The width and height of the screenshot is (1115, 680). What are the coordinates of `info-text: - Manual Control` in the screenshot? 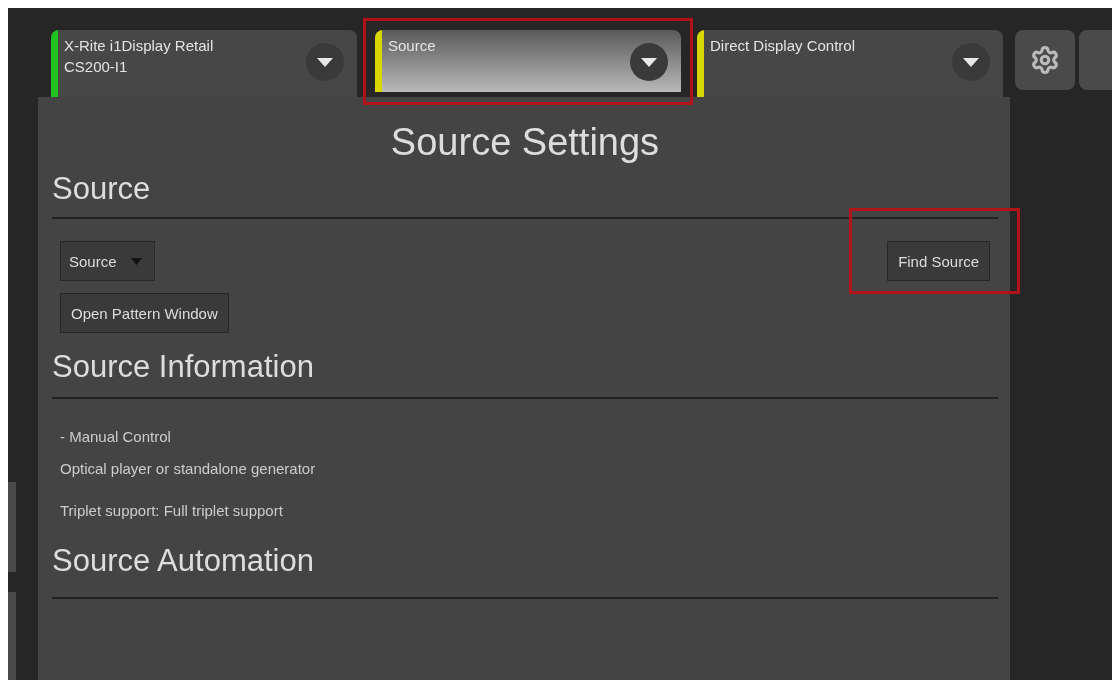 It's located at (115, 437).